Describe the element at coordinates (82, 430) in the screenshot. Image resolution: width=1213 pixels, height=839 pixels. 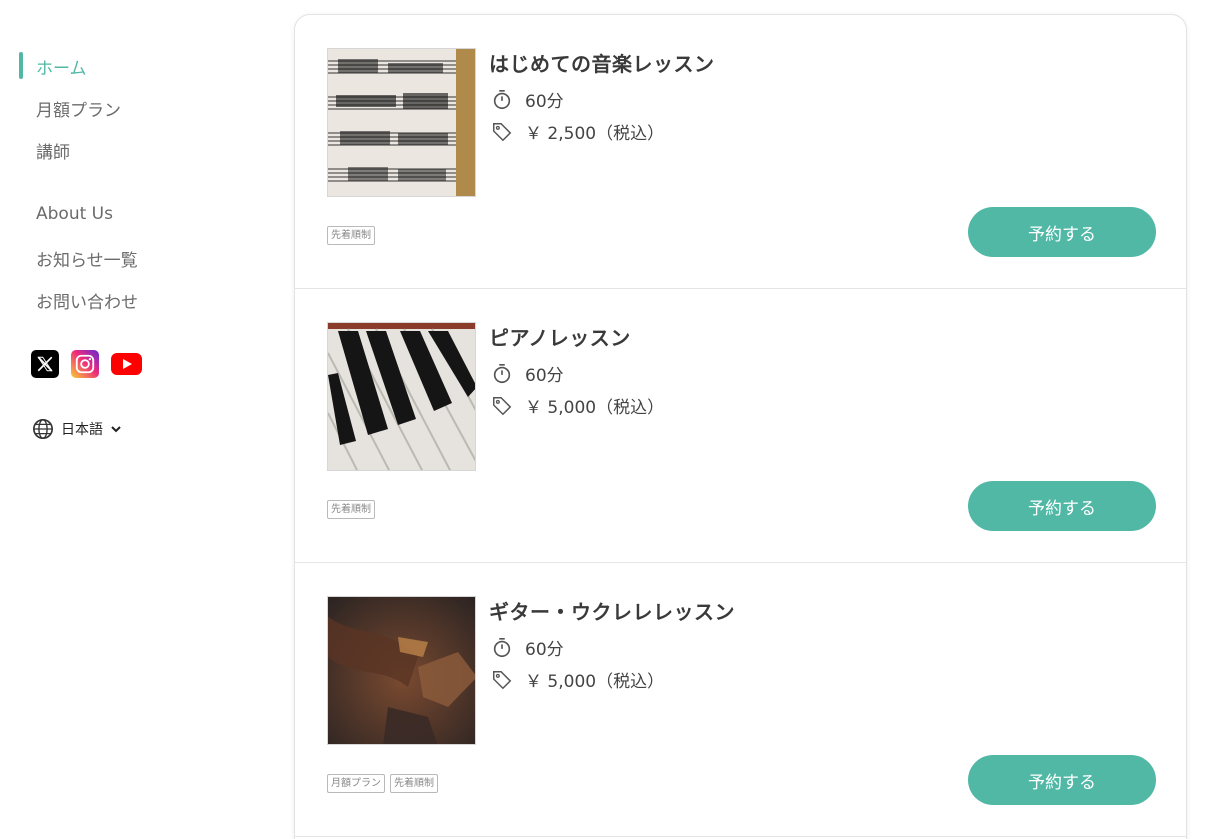
I see `language-label: 日本語` at that location.